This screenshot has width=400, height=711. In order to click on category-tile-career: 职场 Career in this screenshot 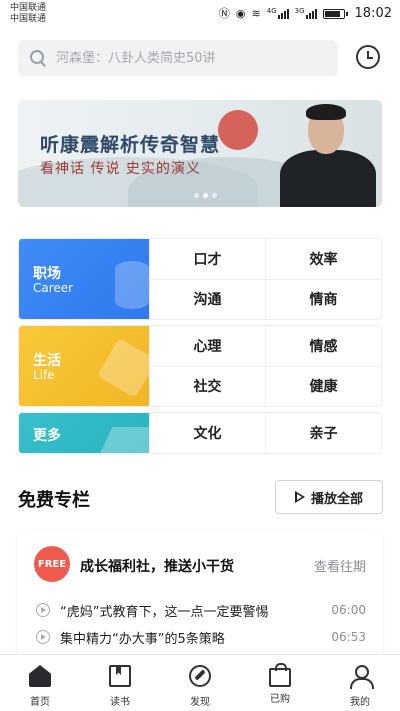, I will do `click(84, 279)`.